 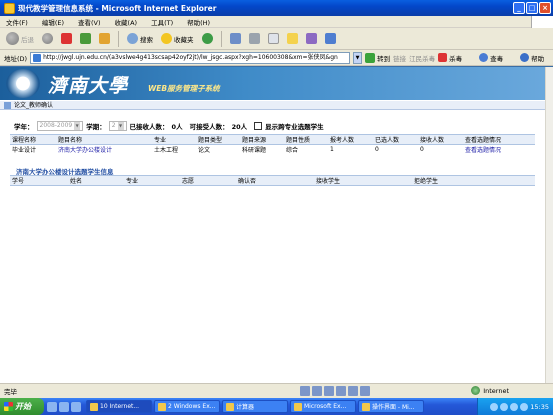 I want to click on menu-favorites: 收藏(A), so click(x=126, y=22).